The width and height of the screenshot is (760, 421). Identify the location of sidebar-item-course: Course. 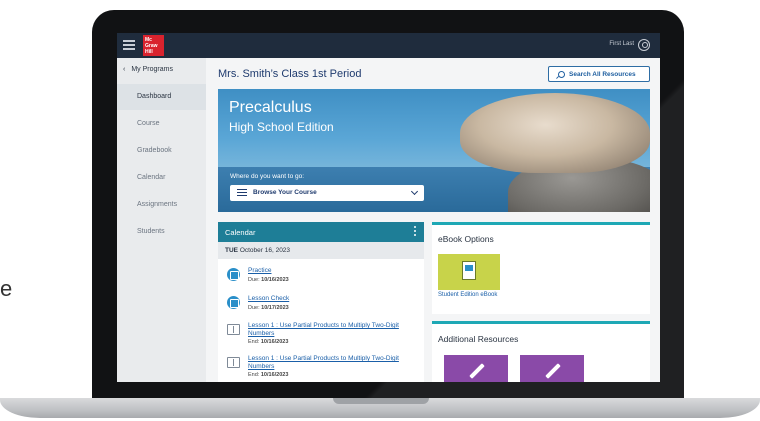
(161, 124).